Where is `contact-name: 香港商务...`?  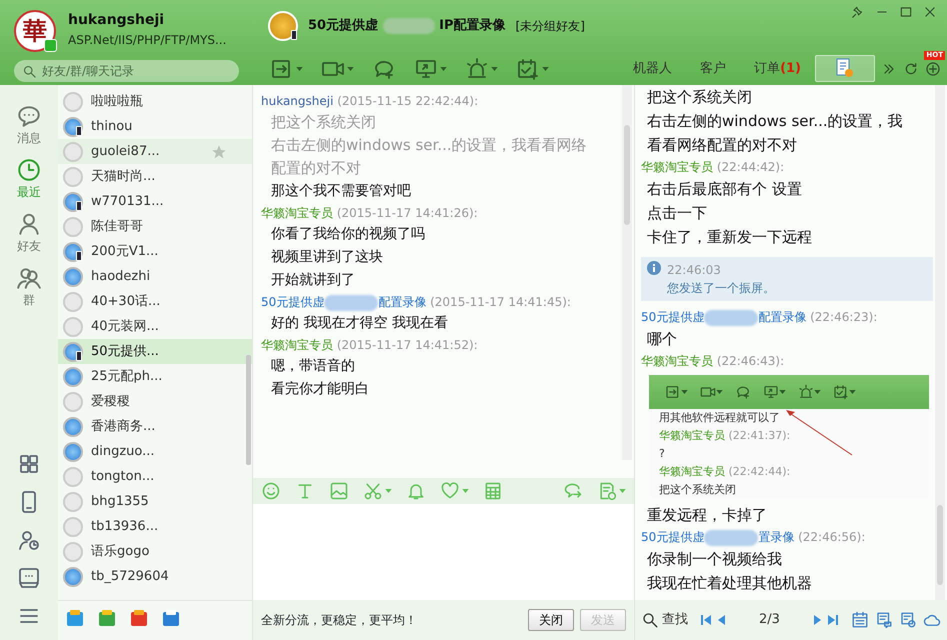 contact-name: 香港商务... is located at coordinates (123, 427).